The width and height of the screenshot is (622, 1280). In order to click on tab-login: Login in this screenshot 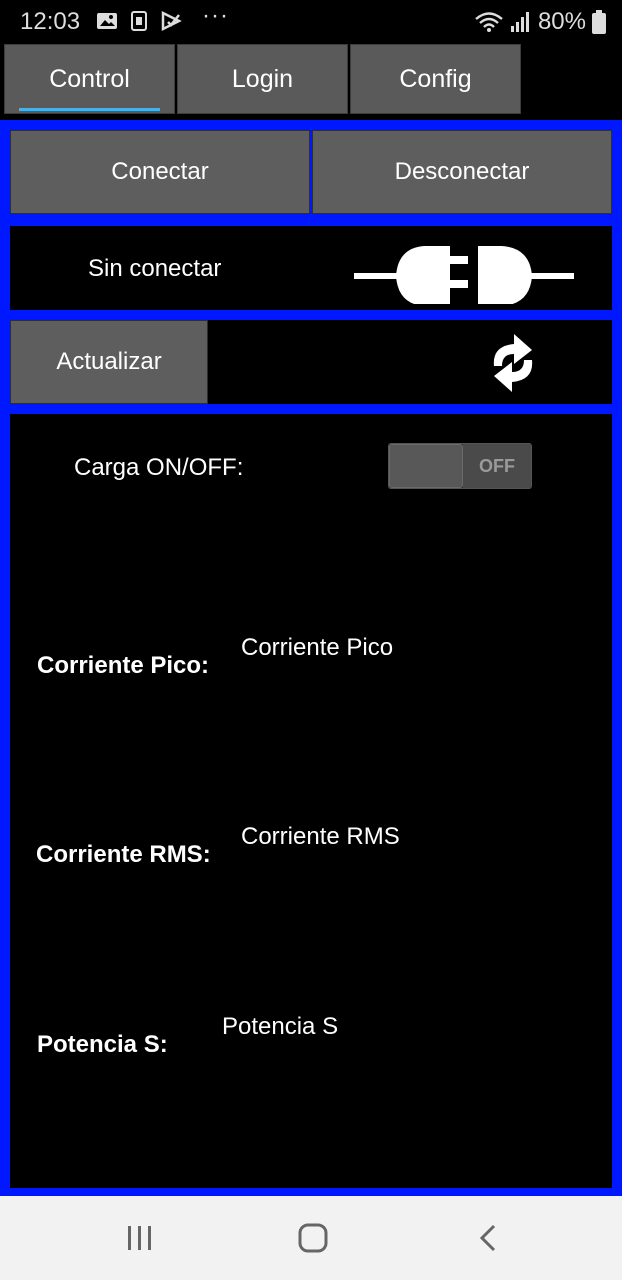, I will do `click(262, 79)`.